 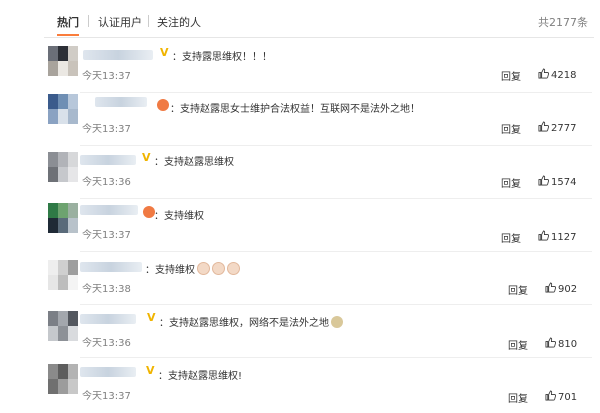 What do you see at coordinates (222, 57) in the screenshot?
I see `comment-text: ：支持露思维权！！！` at bounding box center [222, 57].